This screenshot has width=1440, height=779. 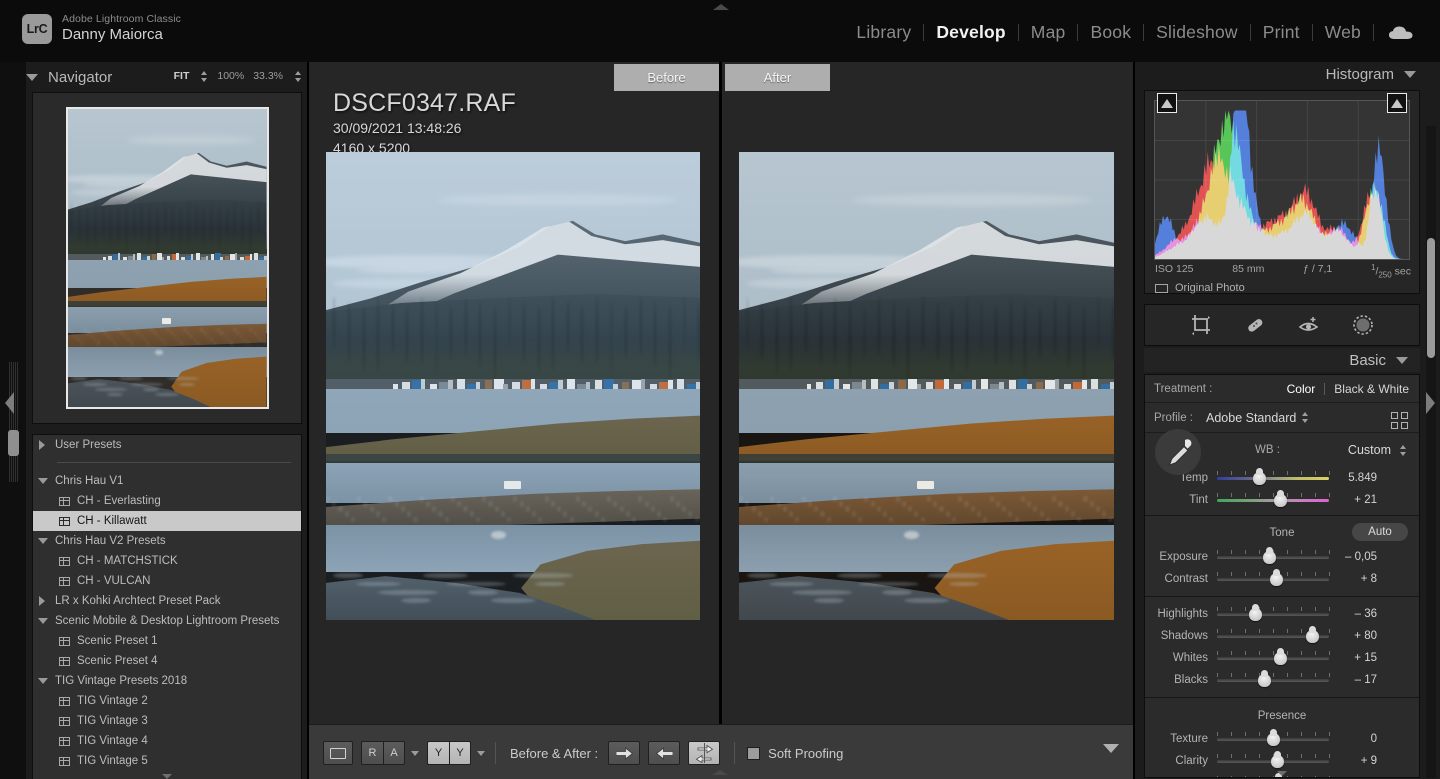 I want to click on zoom-custom-button: 33.3%, so click(x=268, y=76).